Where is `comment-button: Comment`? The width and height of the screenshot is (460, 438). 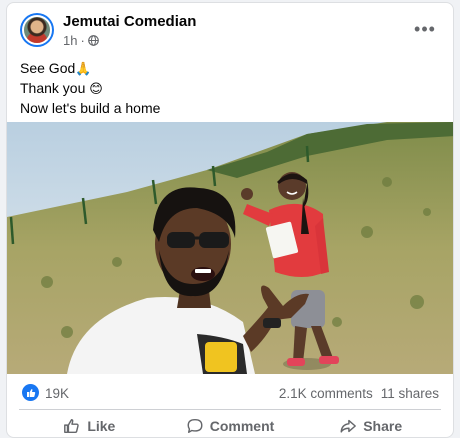
comment-button: Comment is located at coordinates (230, 424).